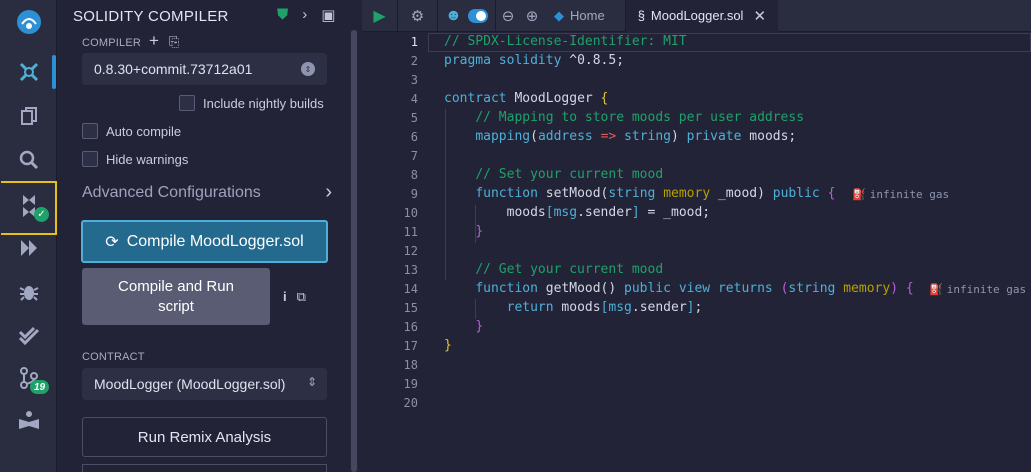 The width and height of the screenshot is (1031, 472). What do you see at coordinates (410, 213) in the screenshot?
I see `line-number: 10` at bounding box center [410, 213].